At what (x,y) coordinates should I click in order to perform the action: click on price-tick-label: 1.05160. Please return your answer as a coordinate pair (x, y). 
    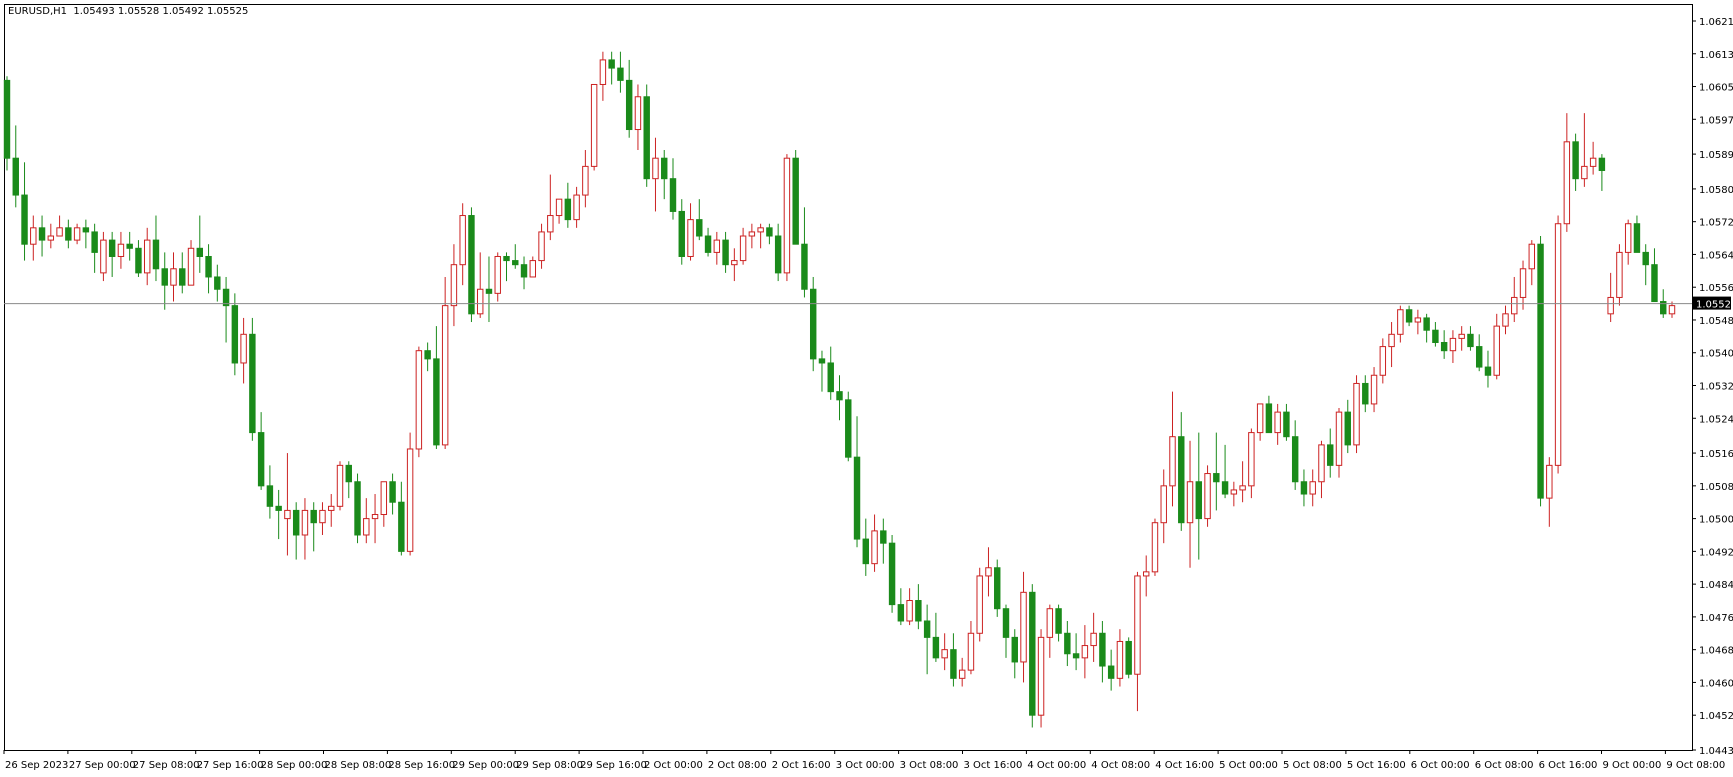
    Looking at the image, I should click on (1716, 454).